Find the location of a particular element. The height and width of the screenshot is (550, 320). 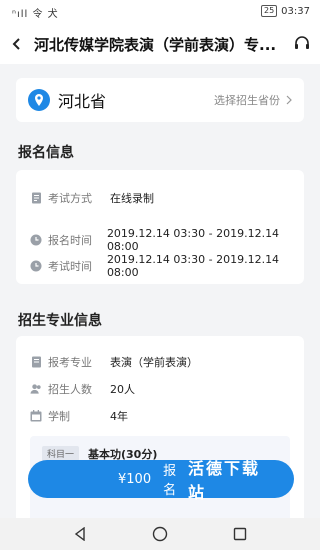

register-button: ¥100 报名 活德下载站 is located at coordinates (161, 480).